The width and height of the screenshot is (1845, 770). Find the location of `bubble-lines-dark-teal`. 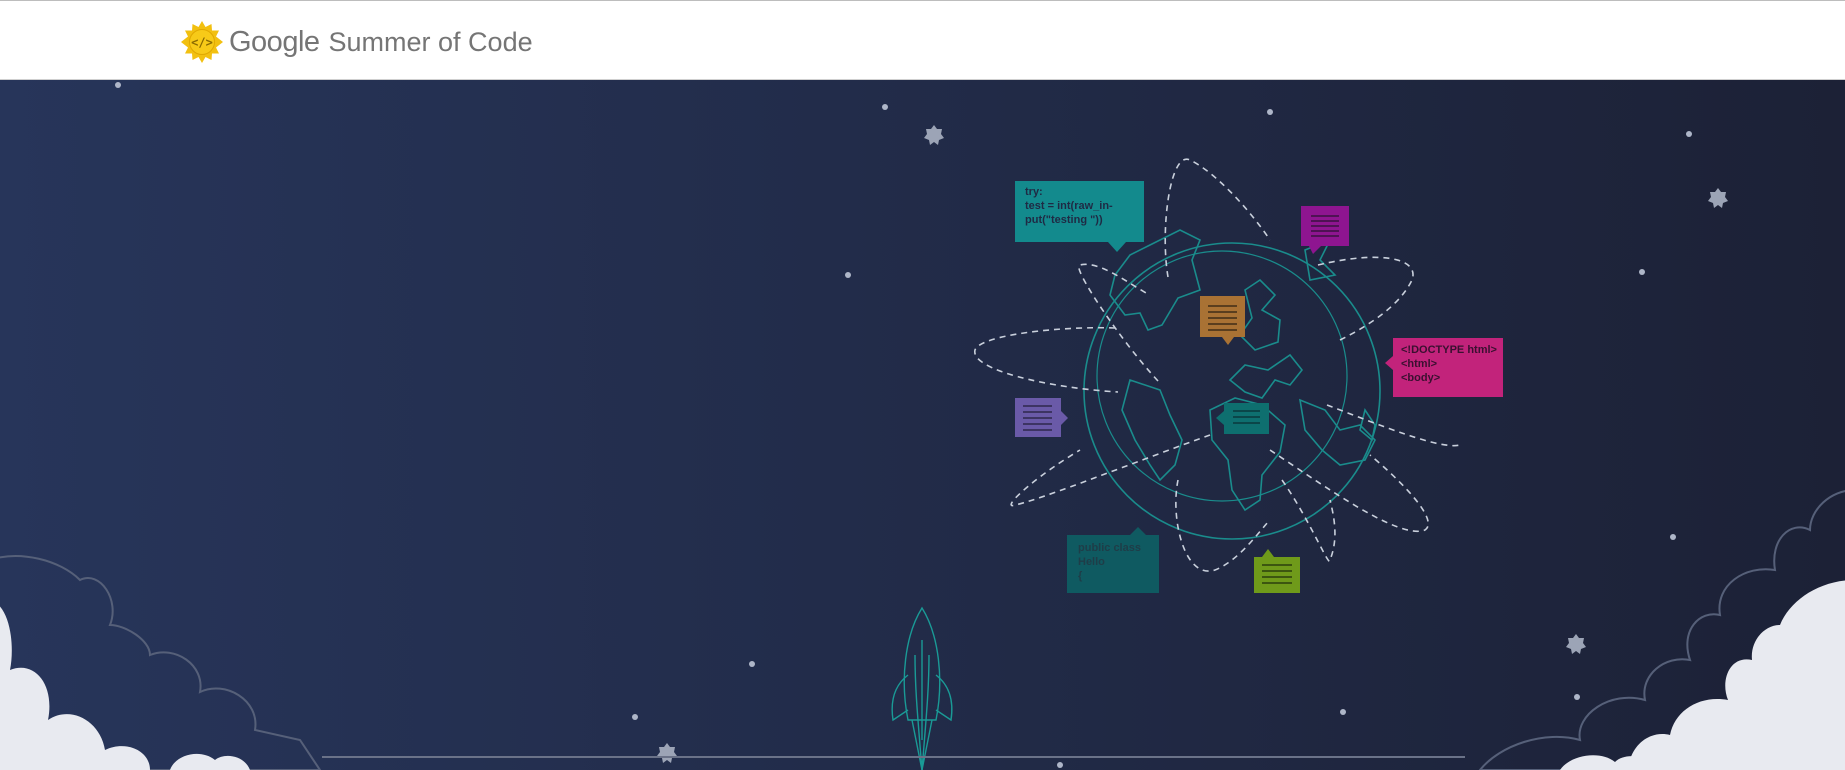

bubble-lines-dark-teal is located at coordinates (1242, 418).